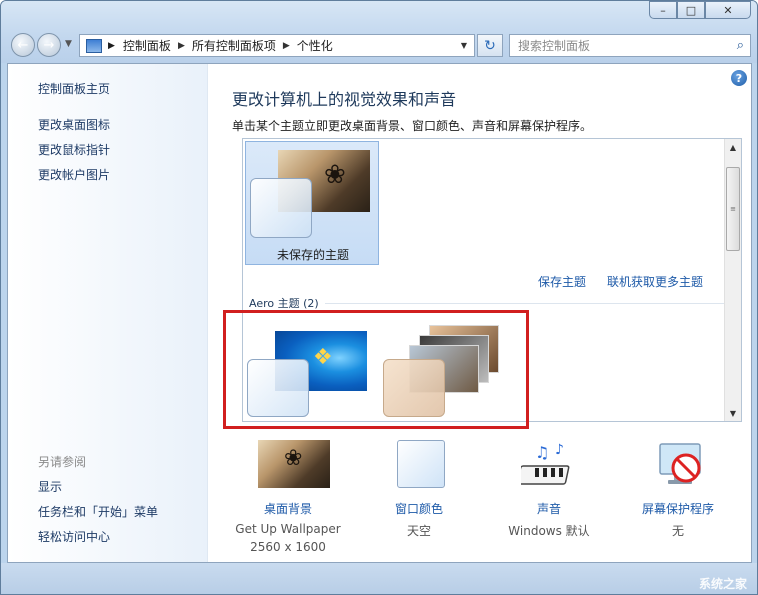 The image size is (758, 595). Describe the element at coordinates (98, 511) in the screenshot. I see `sidebar-item-taskbar: 任务栏和「开始」菜单` at that location.